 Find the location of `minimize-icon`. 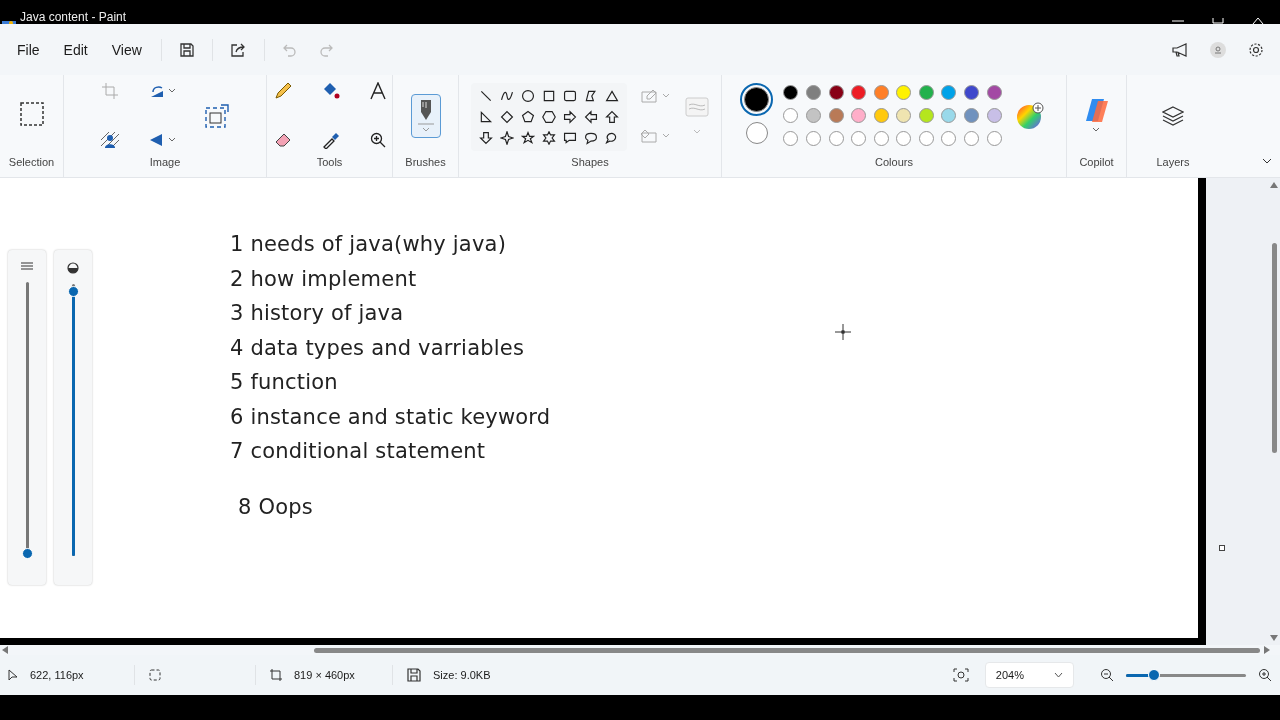

minimize-icon is located at coordinates (1178, 21).